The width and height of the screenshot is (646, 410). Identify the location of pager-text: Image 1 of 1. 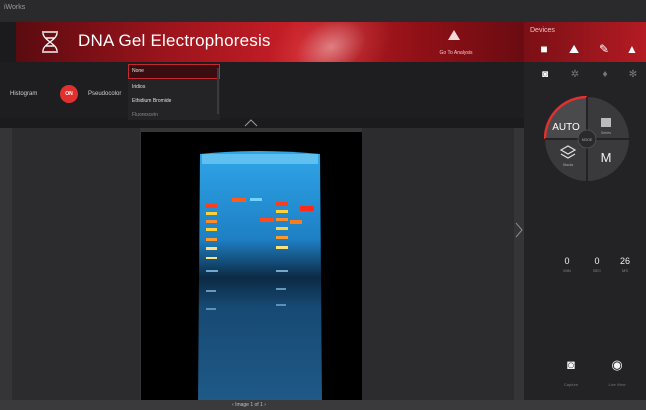
(249, 405).